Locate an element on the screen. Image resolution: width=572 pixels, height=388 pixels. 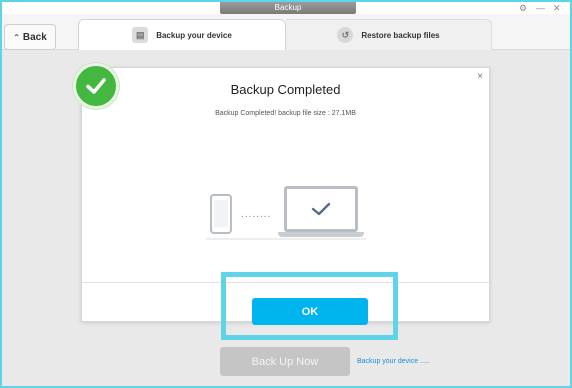
back-button: ⌃ Back is located at coordinates (30, 37).